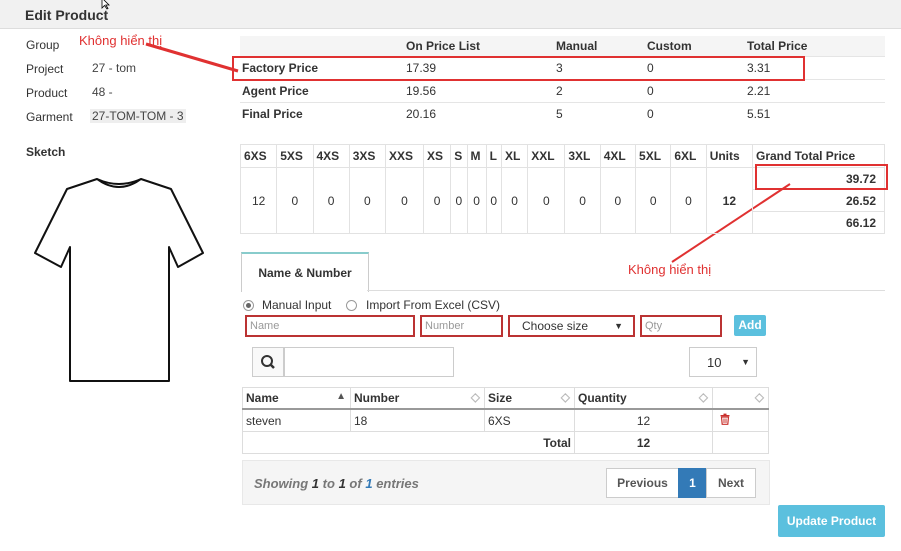  Describe the element at coordinates (681, 326) in the screenshot. I see `qty-input: Qty` at that location.